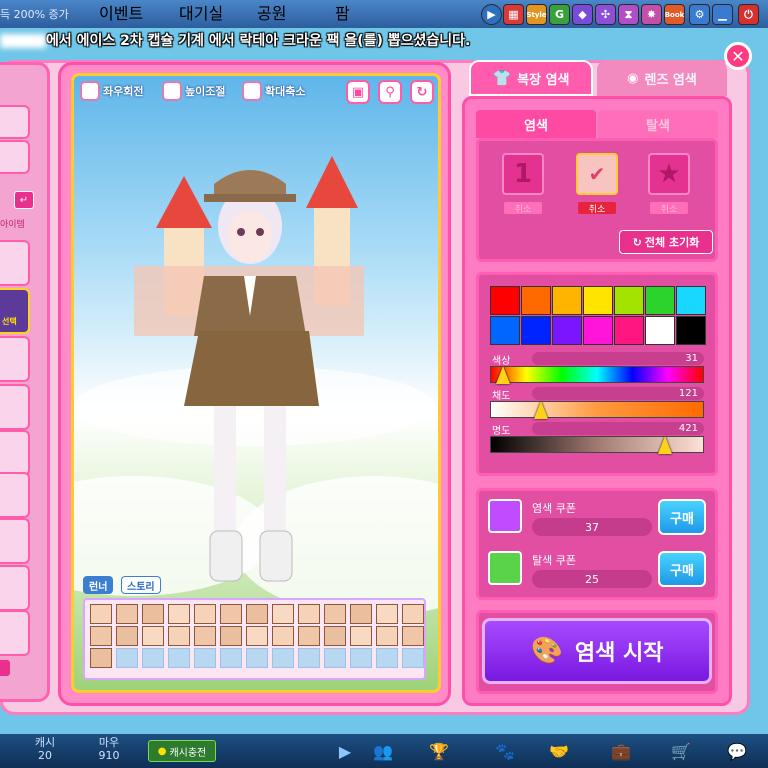 This screenshot has height=768, width=768. What do you see at coordinates (669, 208) in the screenshot?
I see `slot-star-cancel: 취소` at bounding box center [669, 208].